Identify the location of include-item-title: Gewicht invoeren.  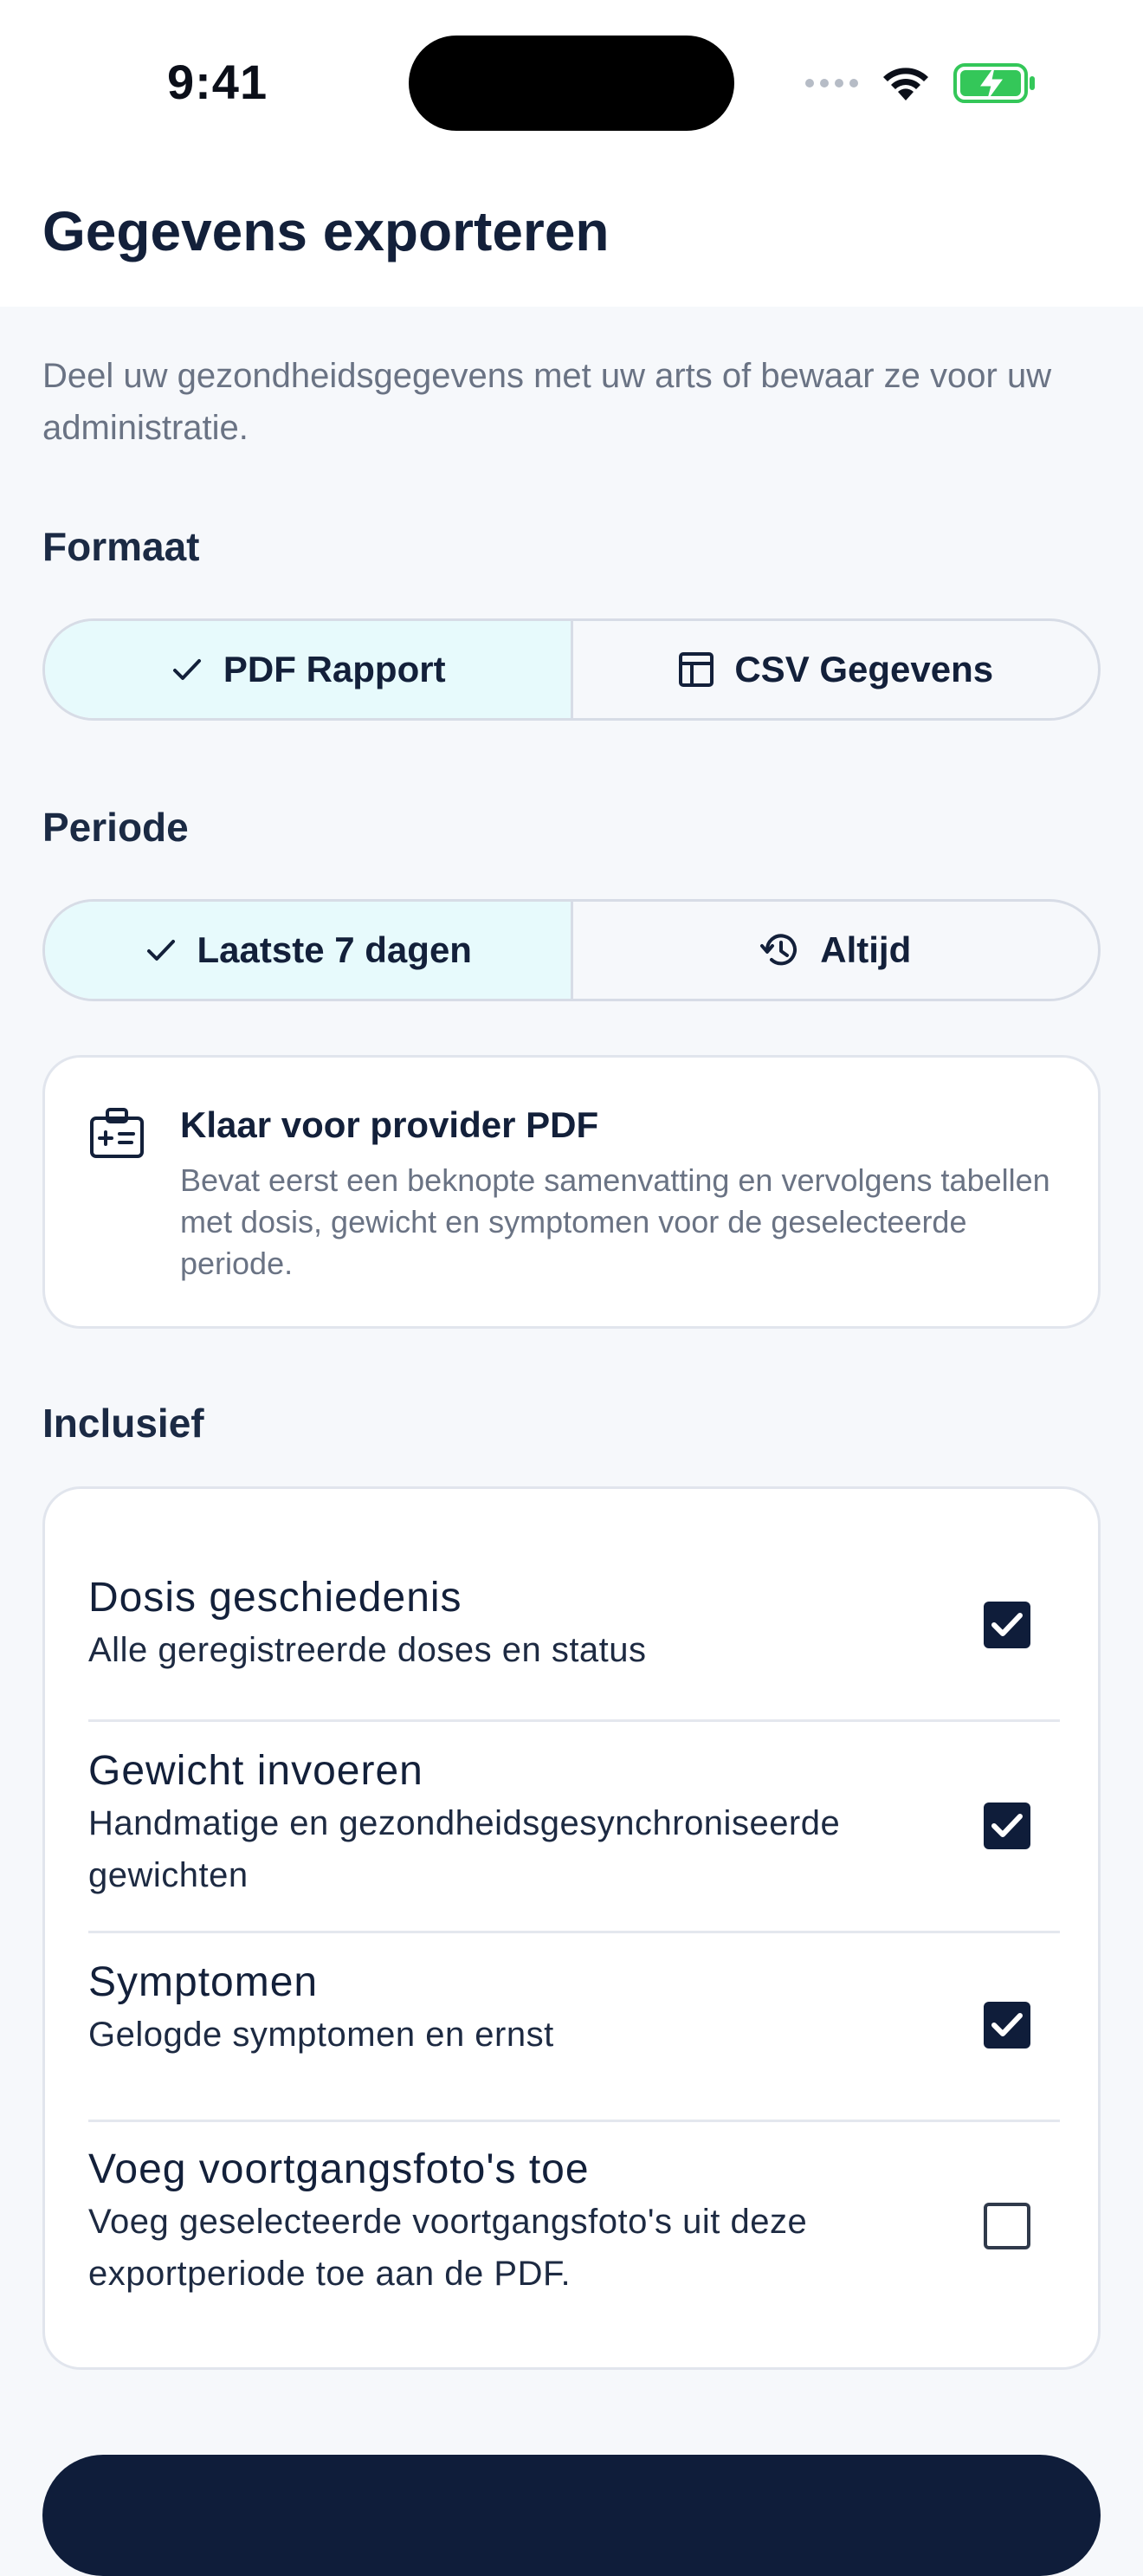
(256, 1771).